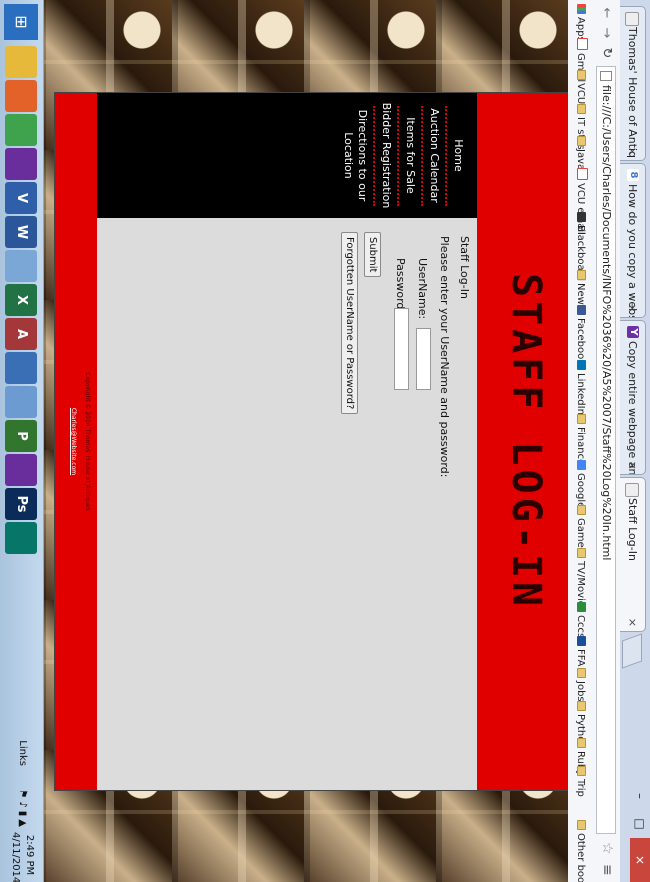 Image resolution: width=650 pixels, height=882 pixels. What do you see at coordinates (606, 33) in the screenshot?
I see `forward-arrow-icon: →` at bounding box center [606, 33].